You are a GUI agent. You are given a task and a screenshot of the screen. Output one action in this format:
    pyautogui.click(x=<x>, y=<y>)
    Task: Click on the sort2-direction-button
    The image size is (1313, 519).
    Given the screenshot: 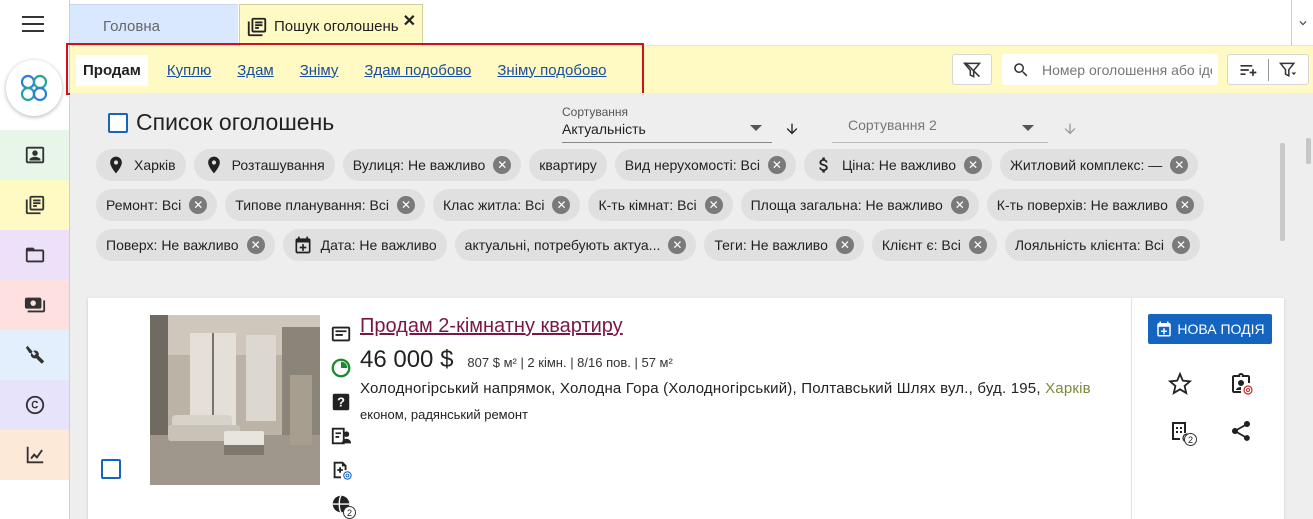 What is the action you would take?
    pyautogui.click(x=1070, y=129)
    